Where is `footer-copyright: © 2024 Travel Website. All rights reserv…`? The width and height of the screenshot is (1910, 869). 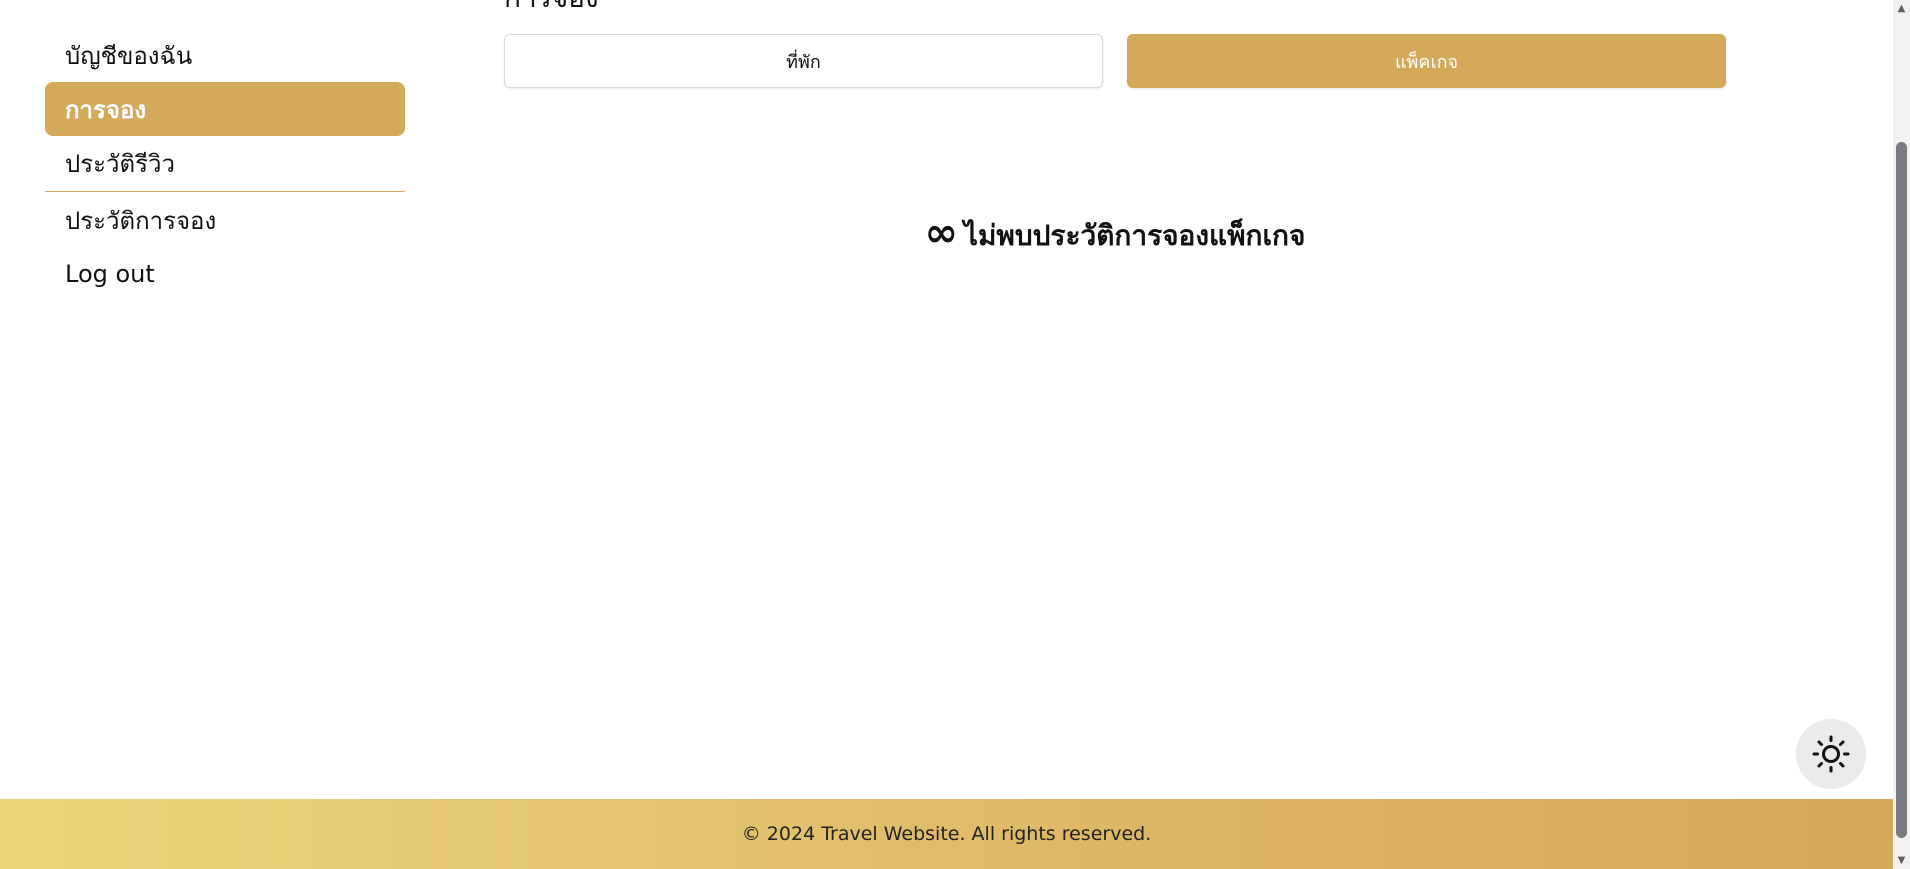 footer-copyright: © 2024 Travel Website. All rights reserv… is located at coordinates (946, 834).